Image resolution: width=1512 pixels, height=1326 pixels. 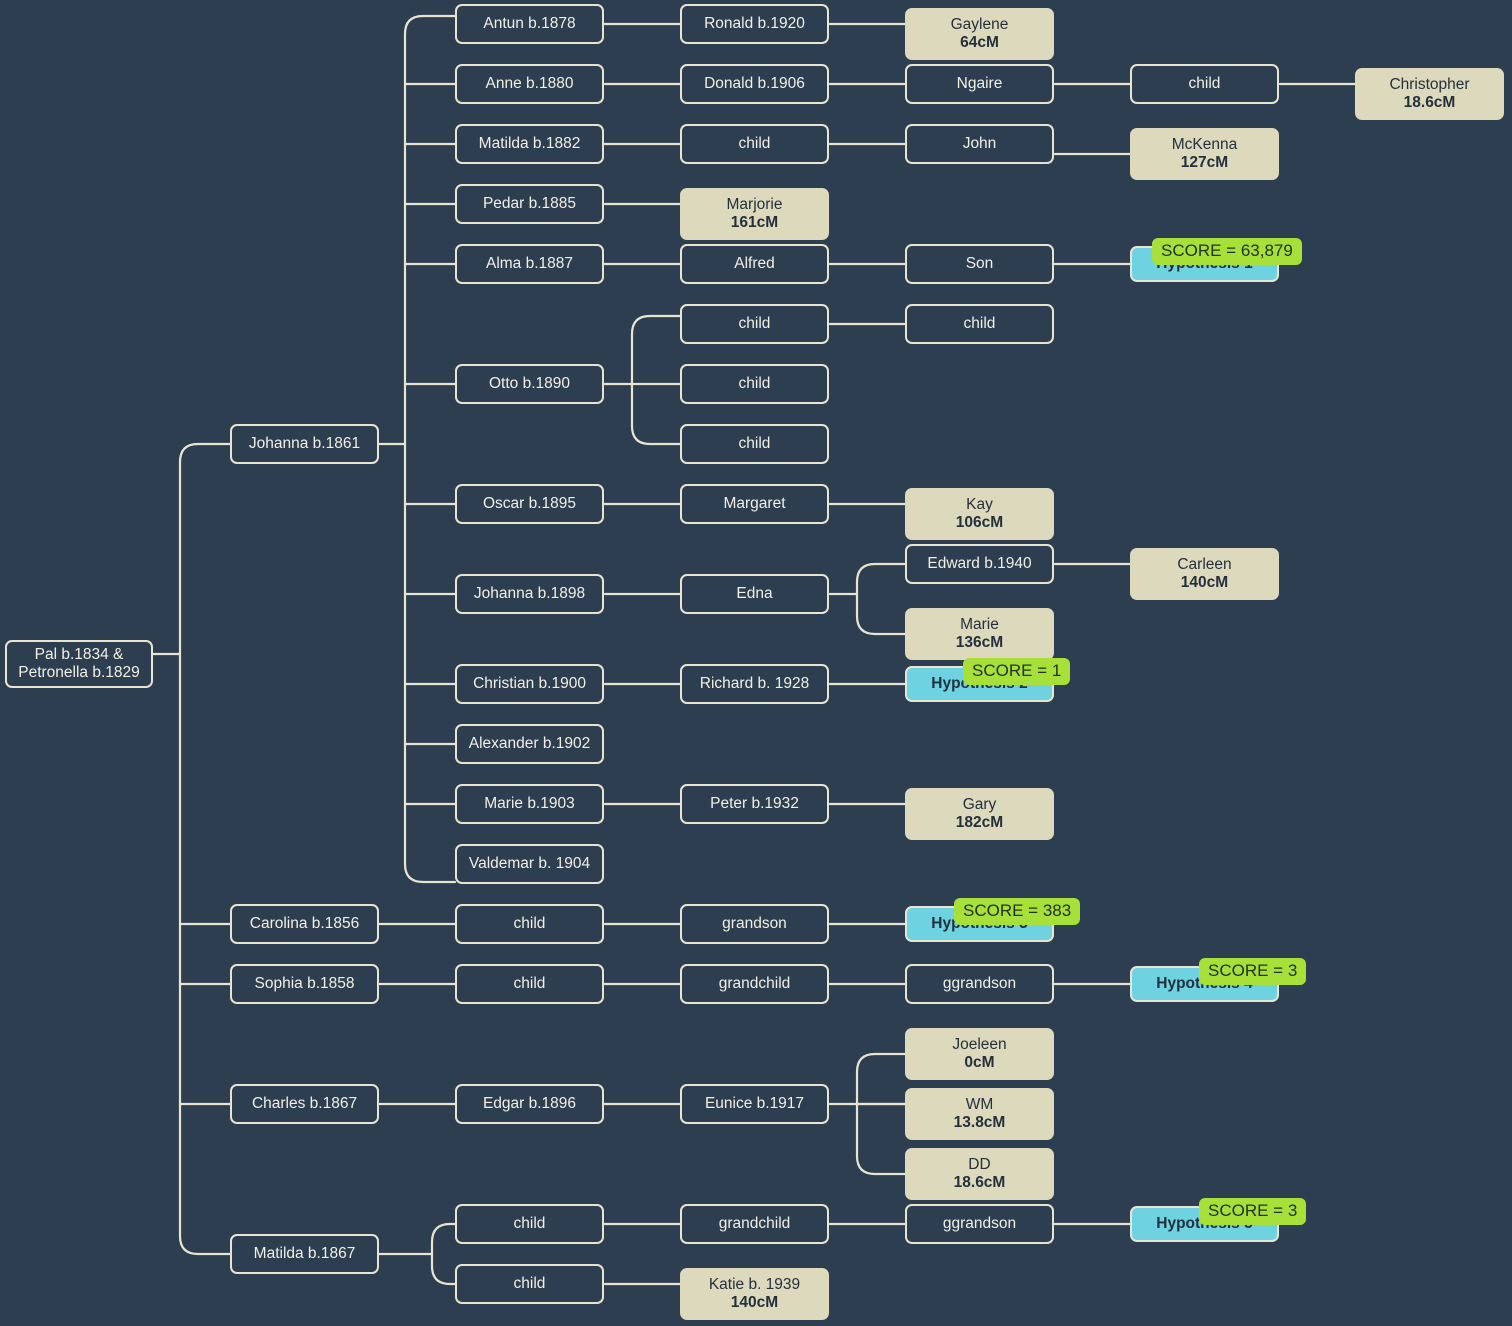 I want to click on node-match-katie: Katie b. 1939 140cM, so click(x=754, y=1294).